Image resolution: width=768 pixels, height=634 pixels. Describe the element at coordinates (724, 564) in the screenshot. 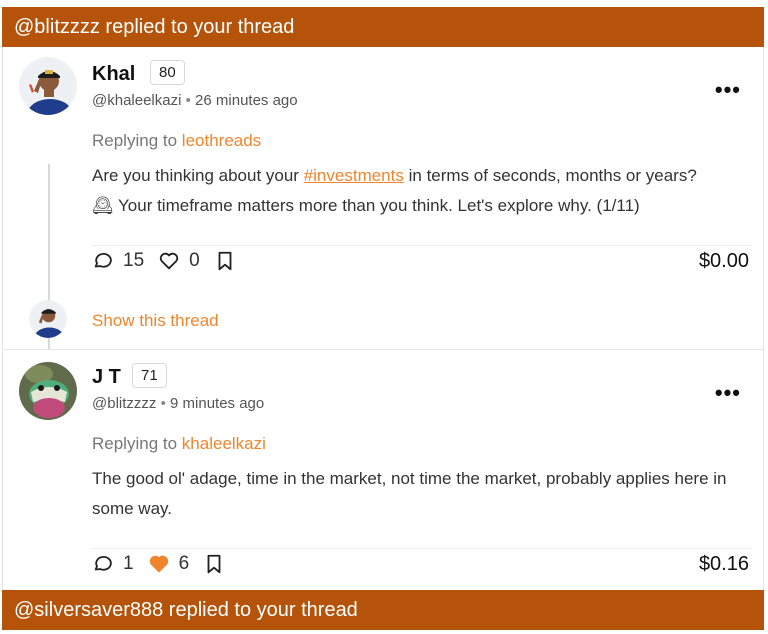

I see `payout-amount: $0.16` at that location.